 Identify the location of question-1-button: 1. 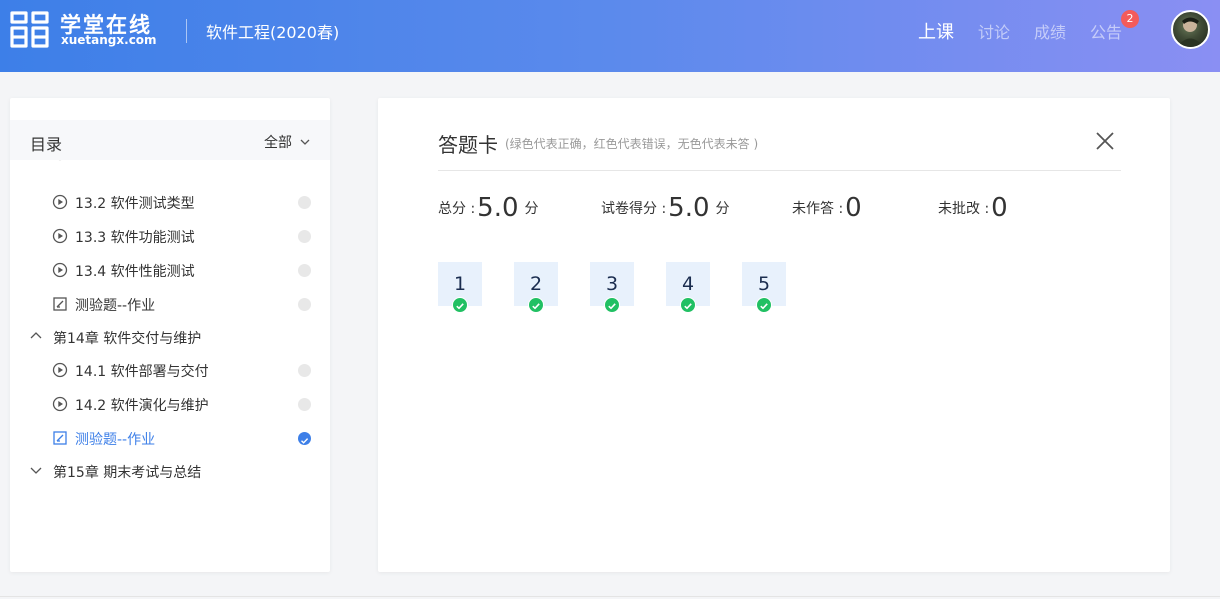
(460, 287).